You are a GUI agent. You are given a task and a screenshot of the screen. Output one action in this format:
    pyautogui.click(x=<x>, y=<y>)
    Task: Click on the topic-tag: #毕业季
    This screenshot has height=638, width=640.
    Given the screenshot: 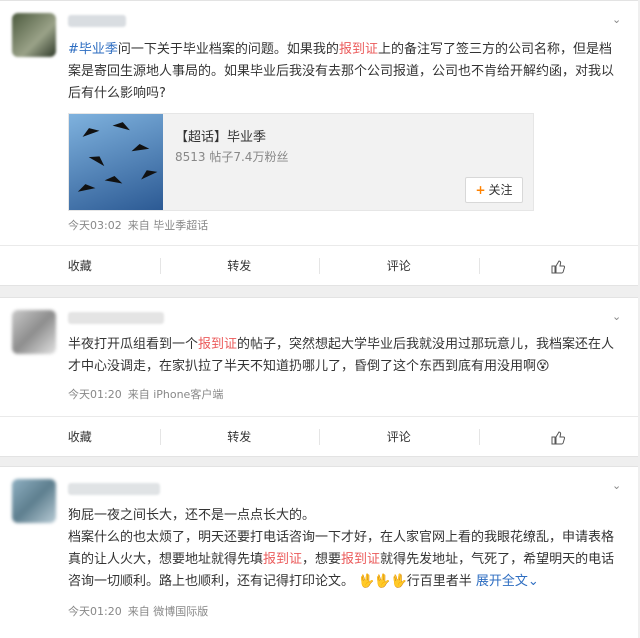 What is the action you would take?
    pyautogui.click(x=93, y=49)
    